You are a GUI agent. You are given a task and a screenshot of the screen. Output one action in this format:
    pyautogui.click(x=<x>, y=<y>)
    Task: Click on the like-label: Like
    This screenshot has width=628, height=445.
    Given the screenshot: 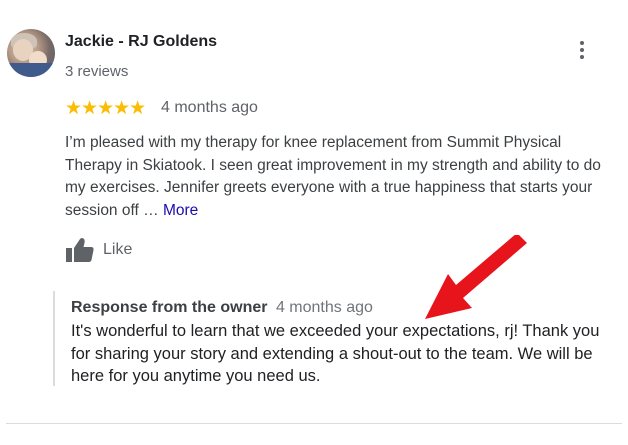 What is the action you would take?
    pyautogui.click(x=118, y=249)
    